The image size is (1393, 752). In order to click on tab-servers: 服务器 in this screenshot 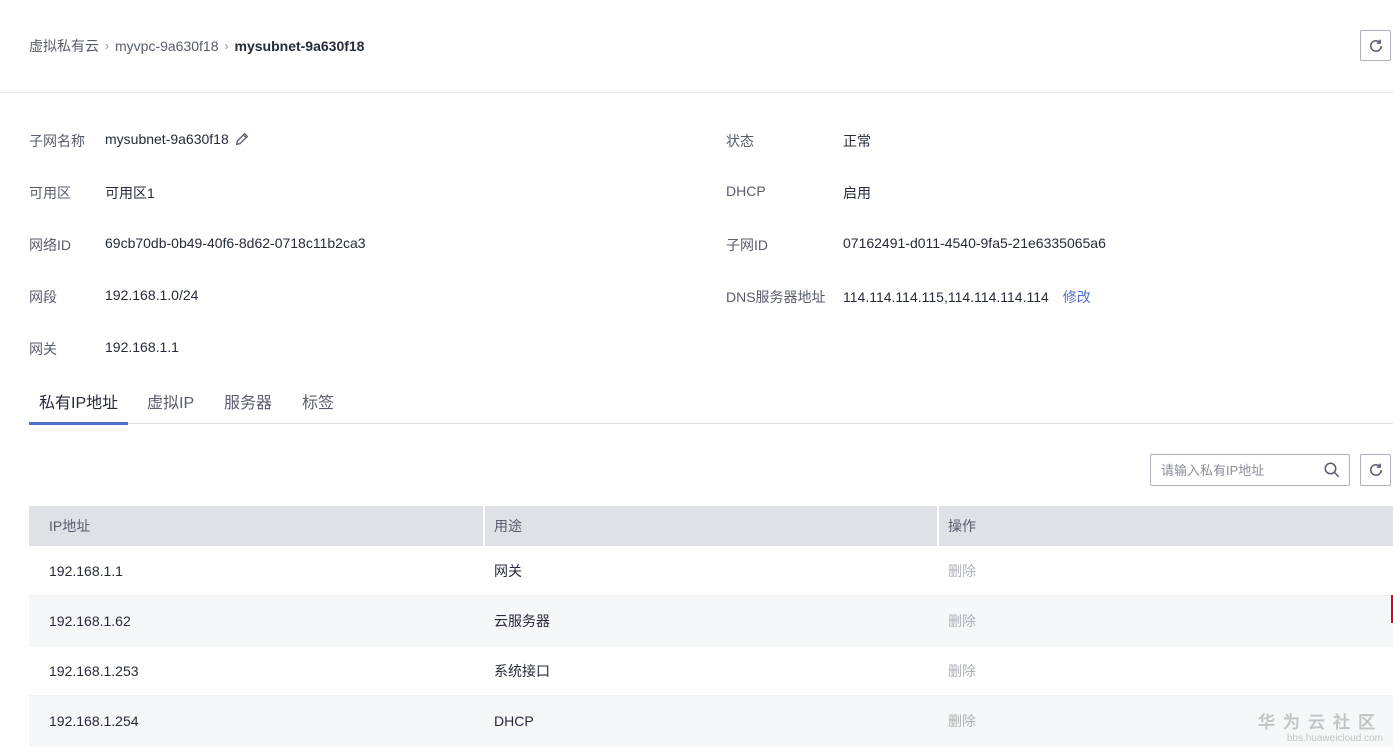, I will do `click(248, 408)`.